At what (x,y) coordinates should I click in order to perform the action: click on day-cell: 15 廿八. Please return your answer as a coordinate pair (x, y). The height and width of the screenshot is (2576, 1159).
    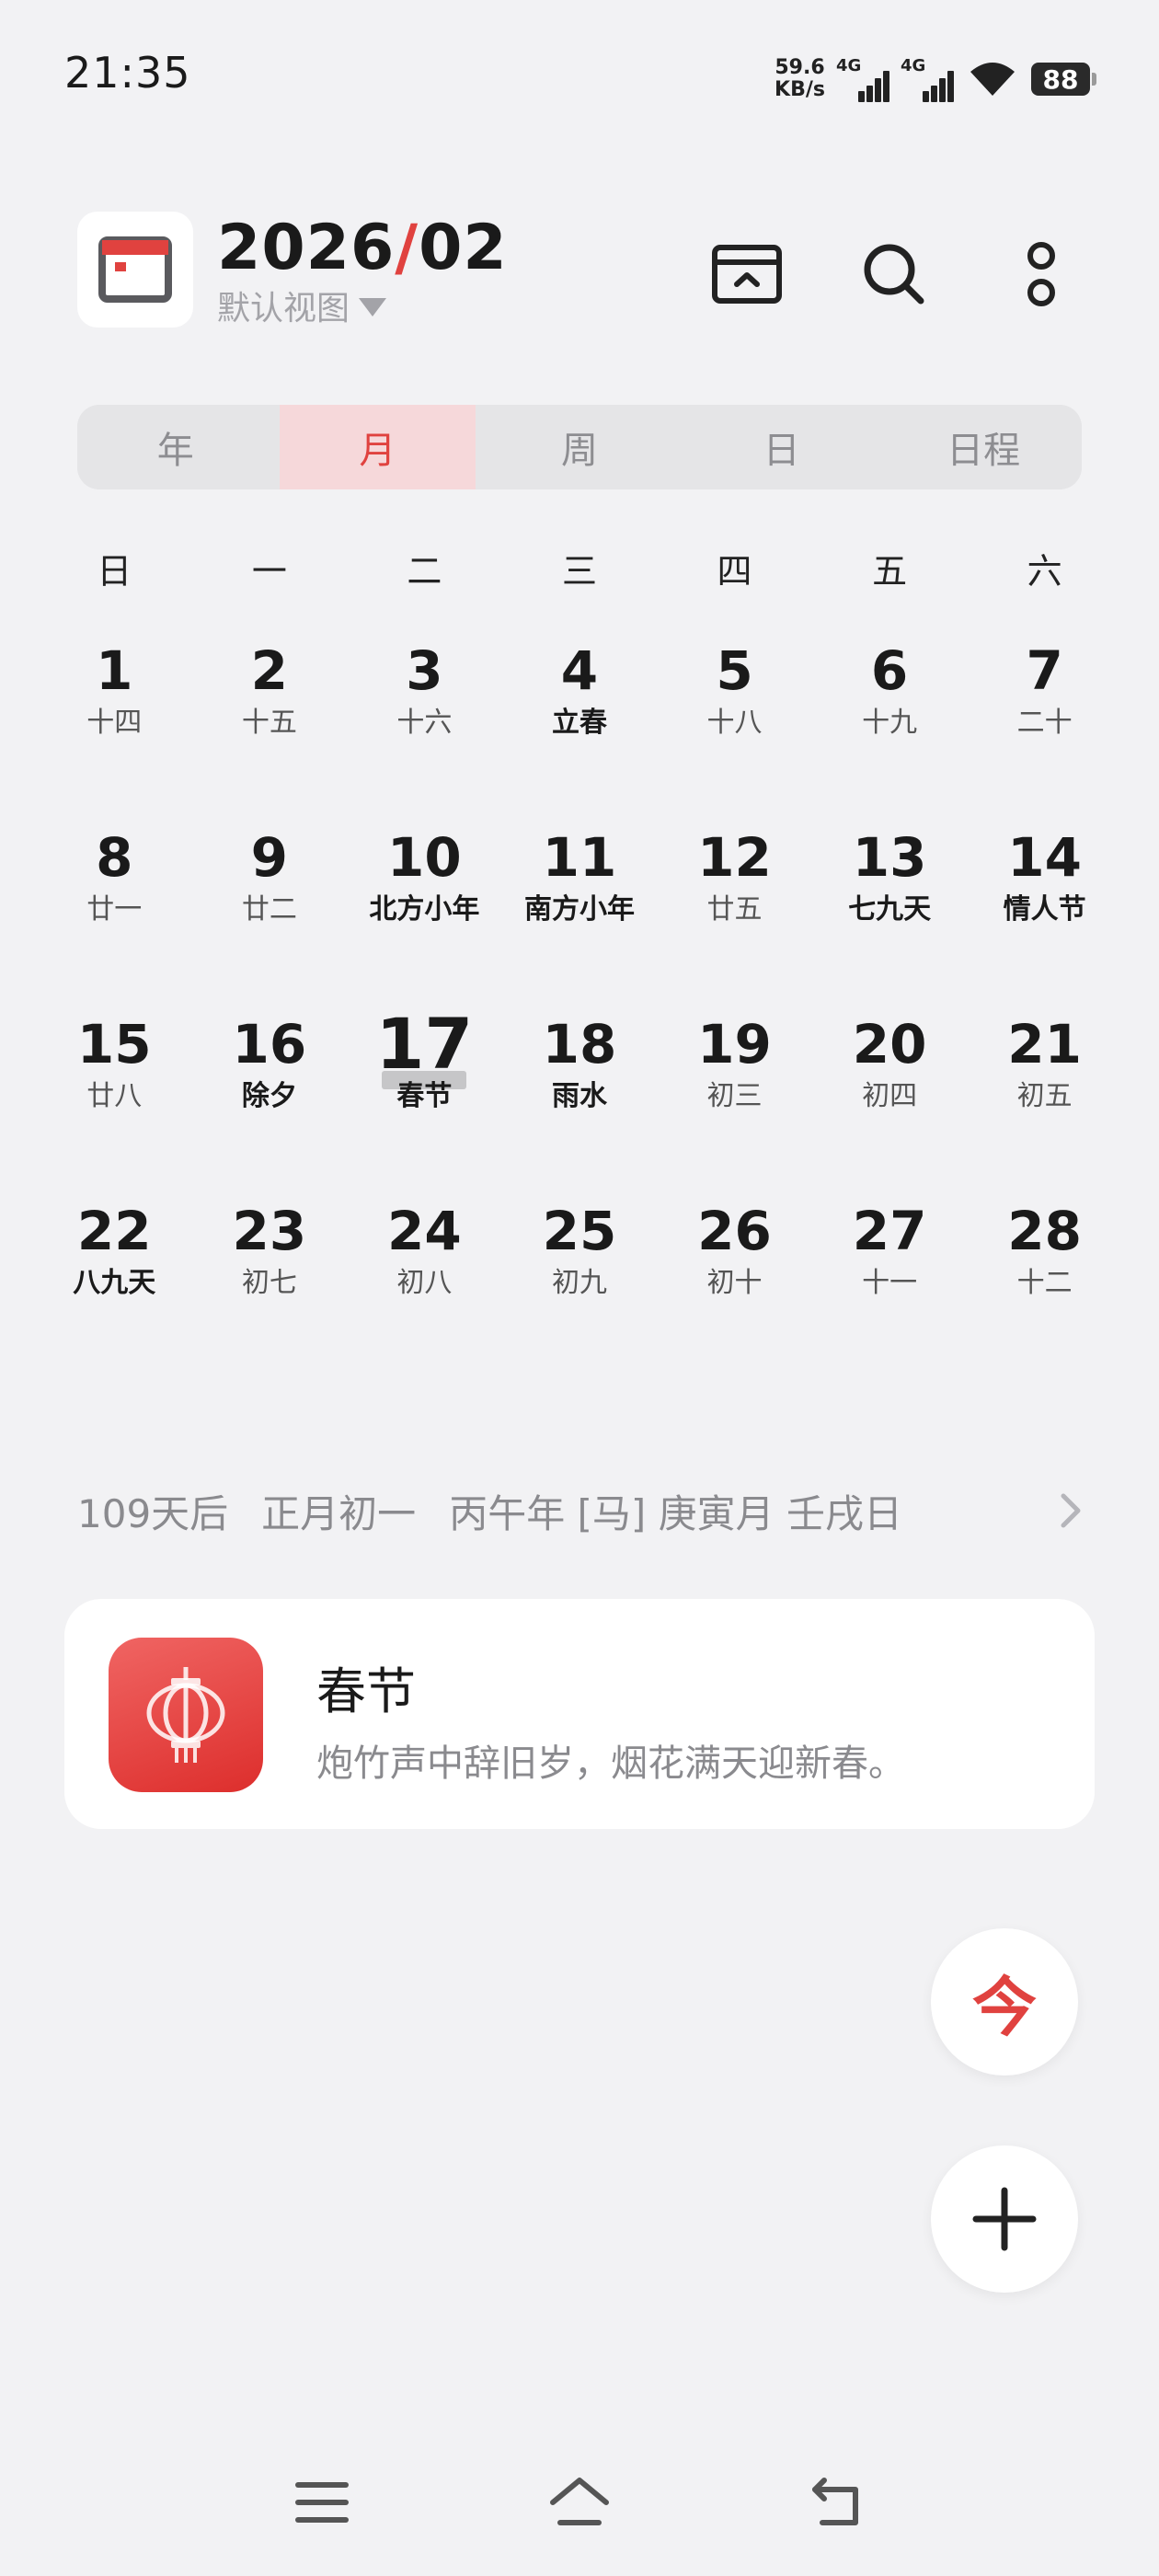
    Looking at the image, I should click on (114, 1101).